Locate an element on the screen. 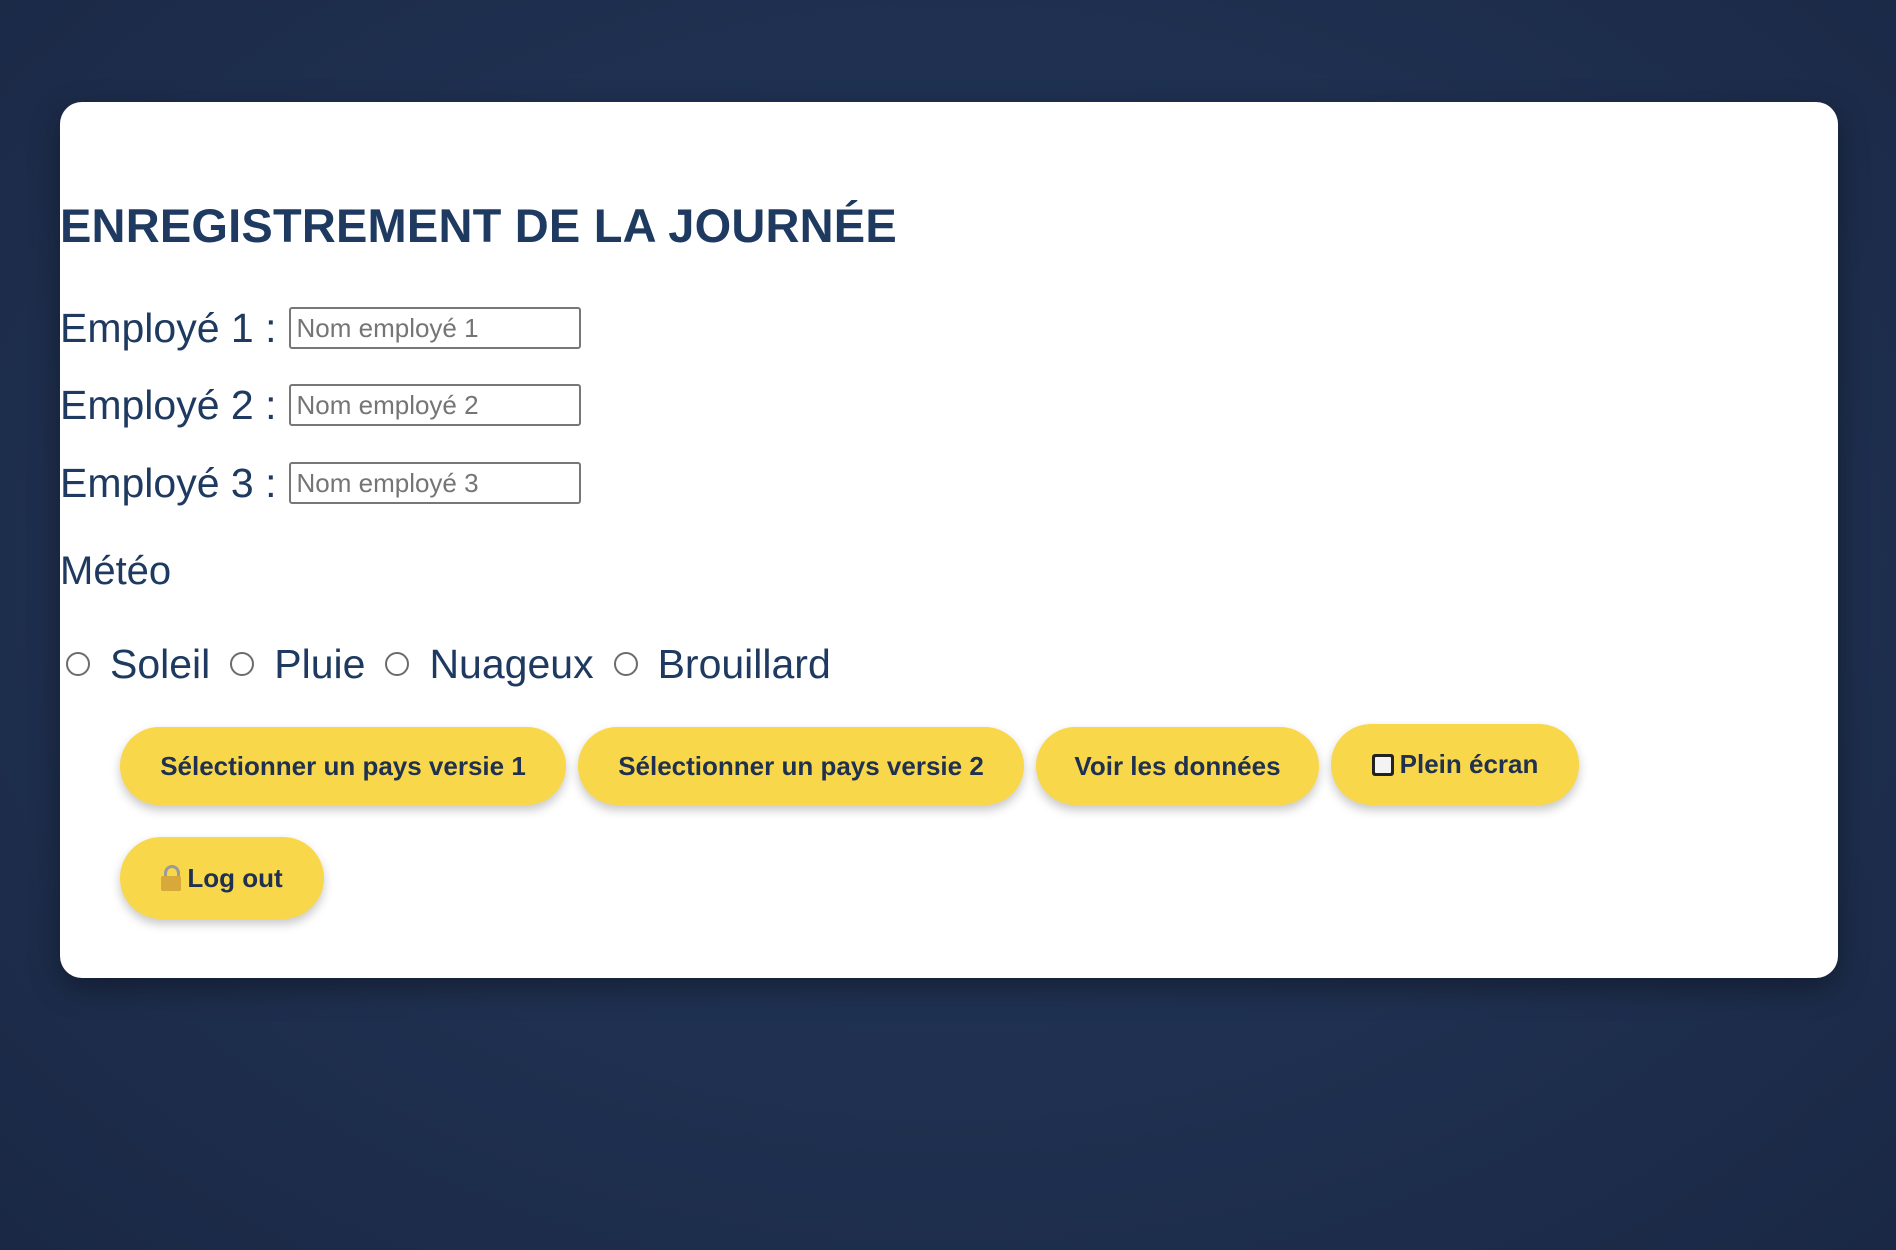 This screenshot has height=1250, width=1896. view-data-label: Voir les données is located at coordinates (1177, 765).